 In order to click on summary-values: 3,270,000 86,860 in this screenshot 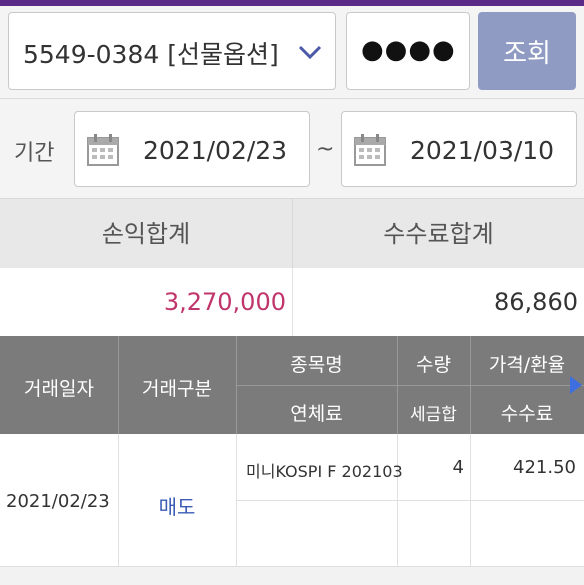, I will do `click(292, 302)`.